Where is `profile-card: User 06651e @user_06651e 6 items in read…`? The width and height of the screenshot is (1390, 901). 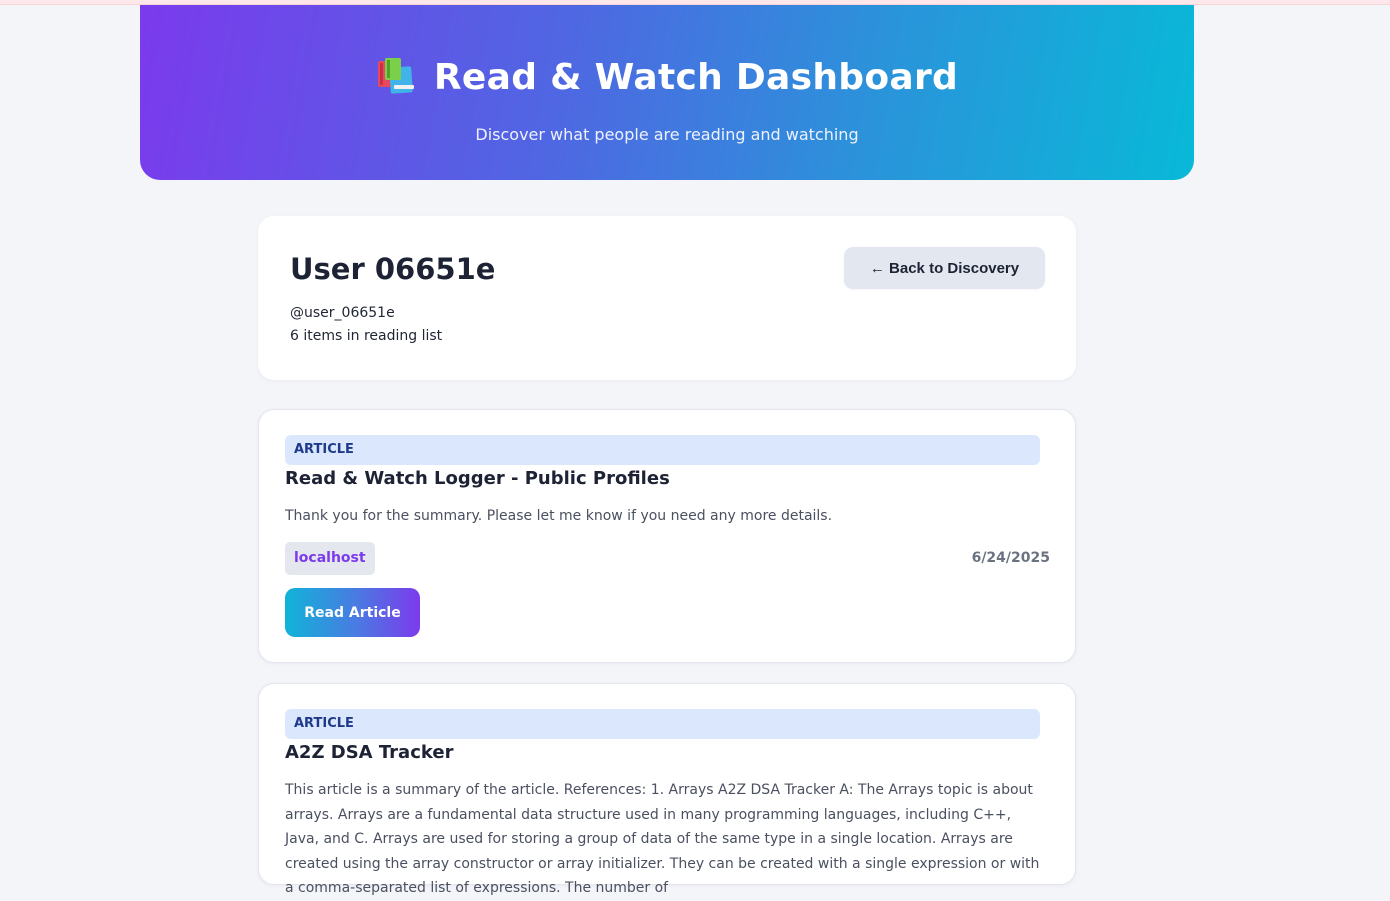 profile-card: User 06651e @user_06651e 6 items in read… is located at coordinates (667, 298).